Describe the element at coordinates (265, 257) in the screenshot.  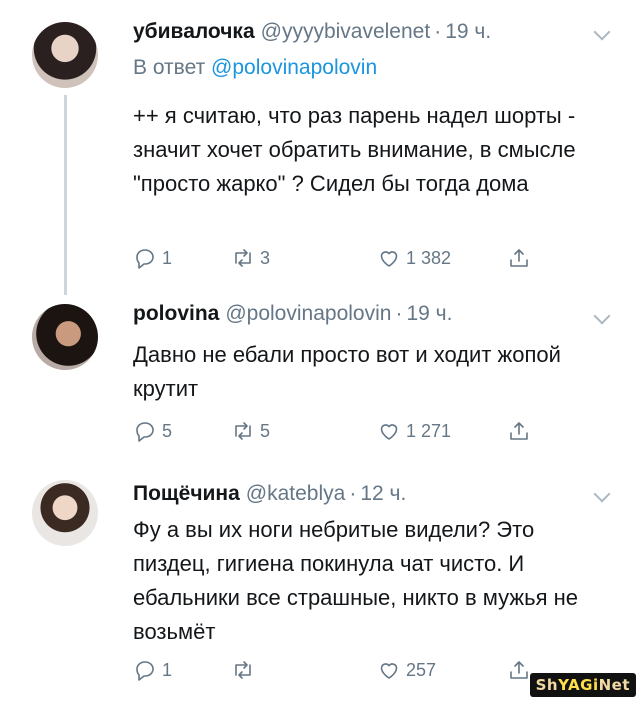
I see `retweet-count: 3` at that location.